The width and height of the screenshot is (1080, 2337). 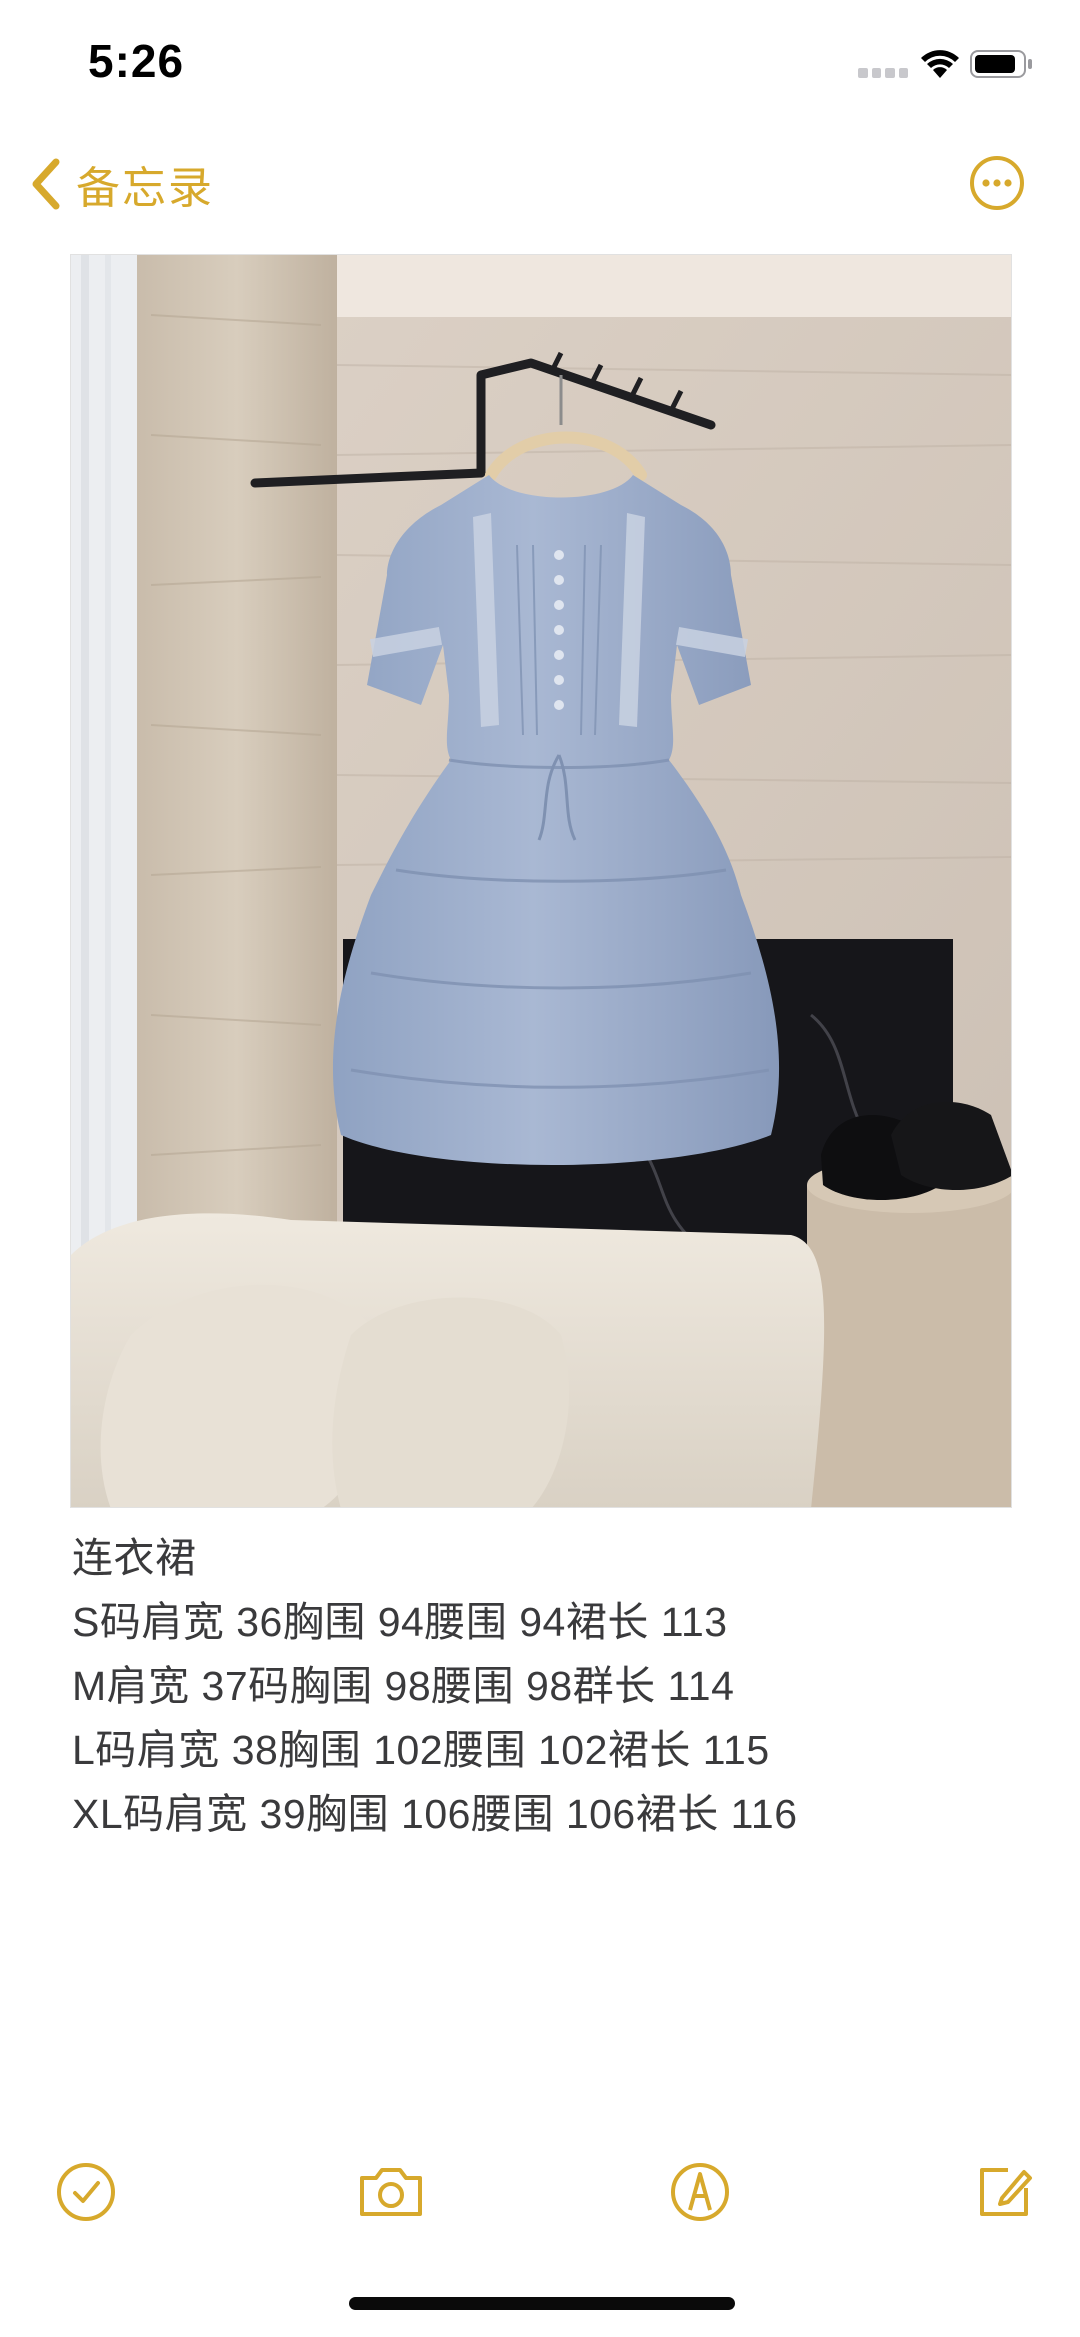 I want to click on note-line: L码肩宽 38胸围 102腰围 102裙长 115, so click(x=421, y=1750).